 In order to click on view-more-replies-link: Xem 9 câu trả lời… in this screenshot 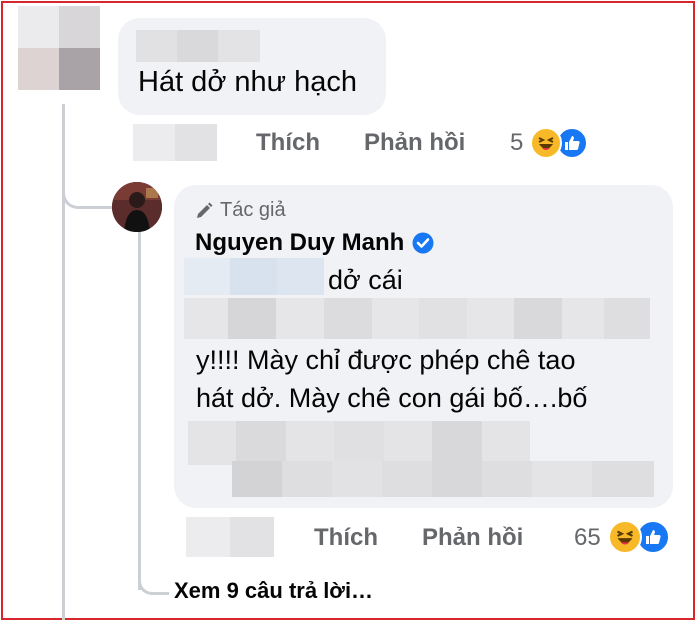, I will do `click(273, 591)`.